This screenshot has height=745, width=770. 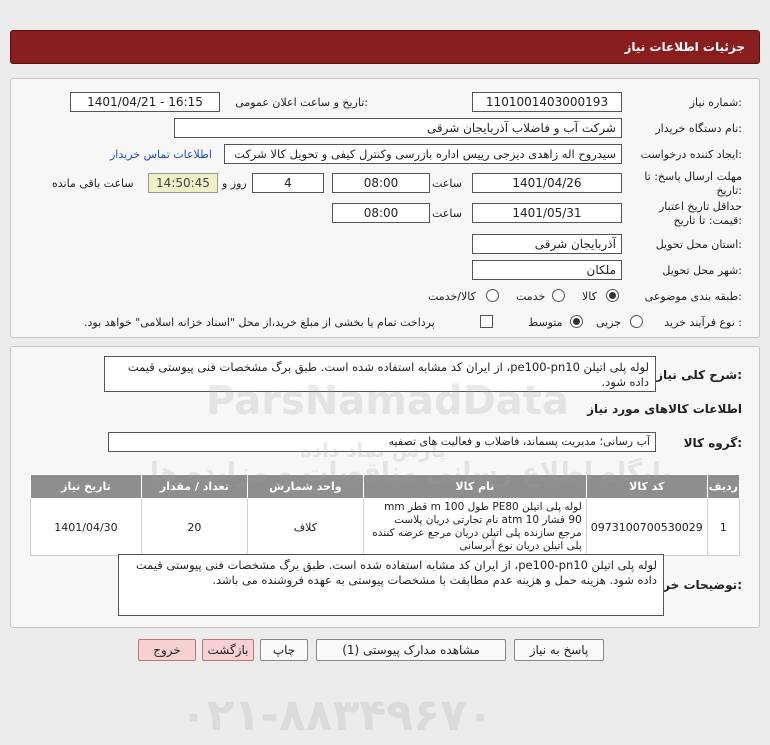 What do you see at coordinates (707, 220) in the screenshot?
I see `validity-label-date: قیمت: تا تاریخ:` at bounding box center [707, 220].